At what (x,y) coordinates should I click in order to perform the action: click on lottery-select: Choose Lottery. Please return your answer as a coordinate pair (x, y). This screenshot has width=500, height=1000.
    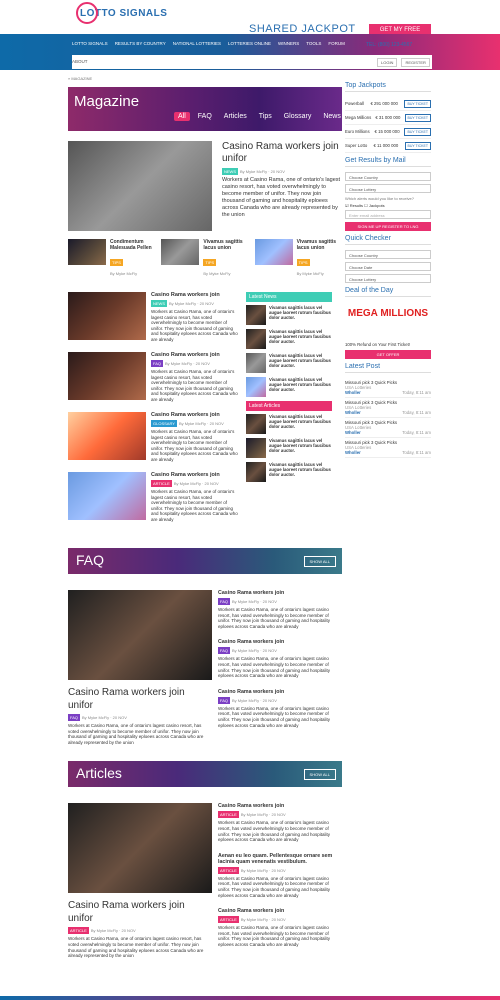
    Looking at the image, I should click on (388, 188).